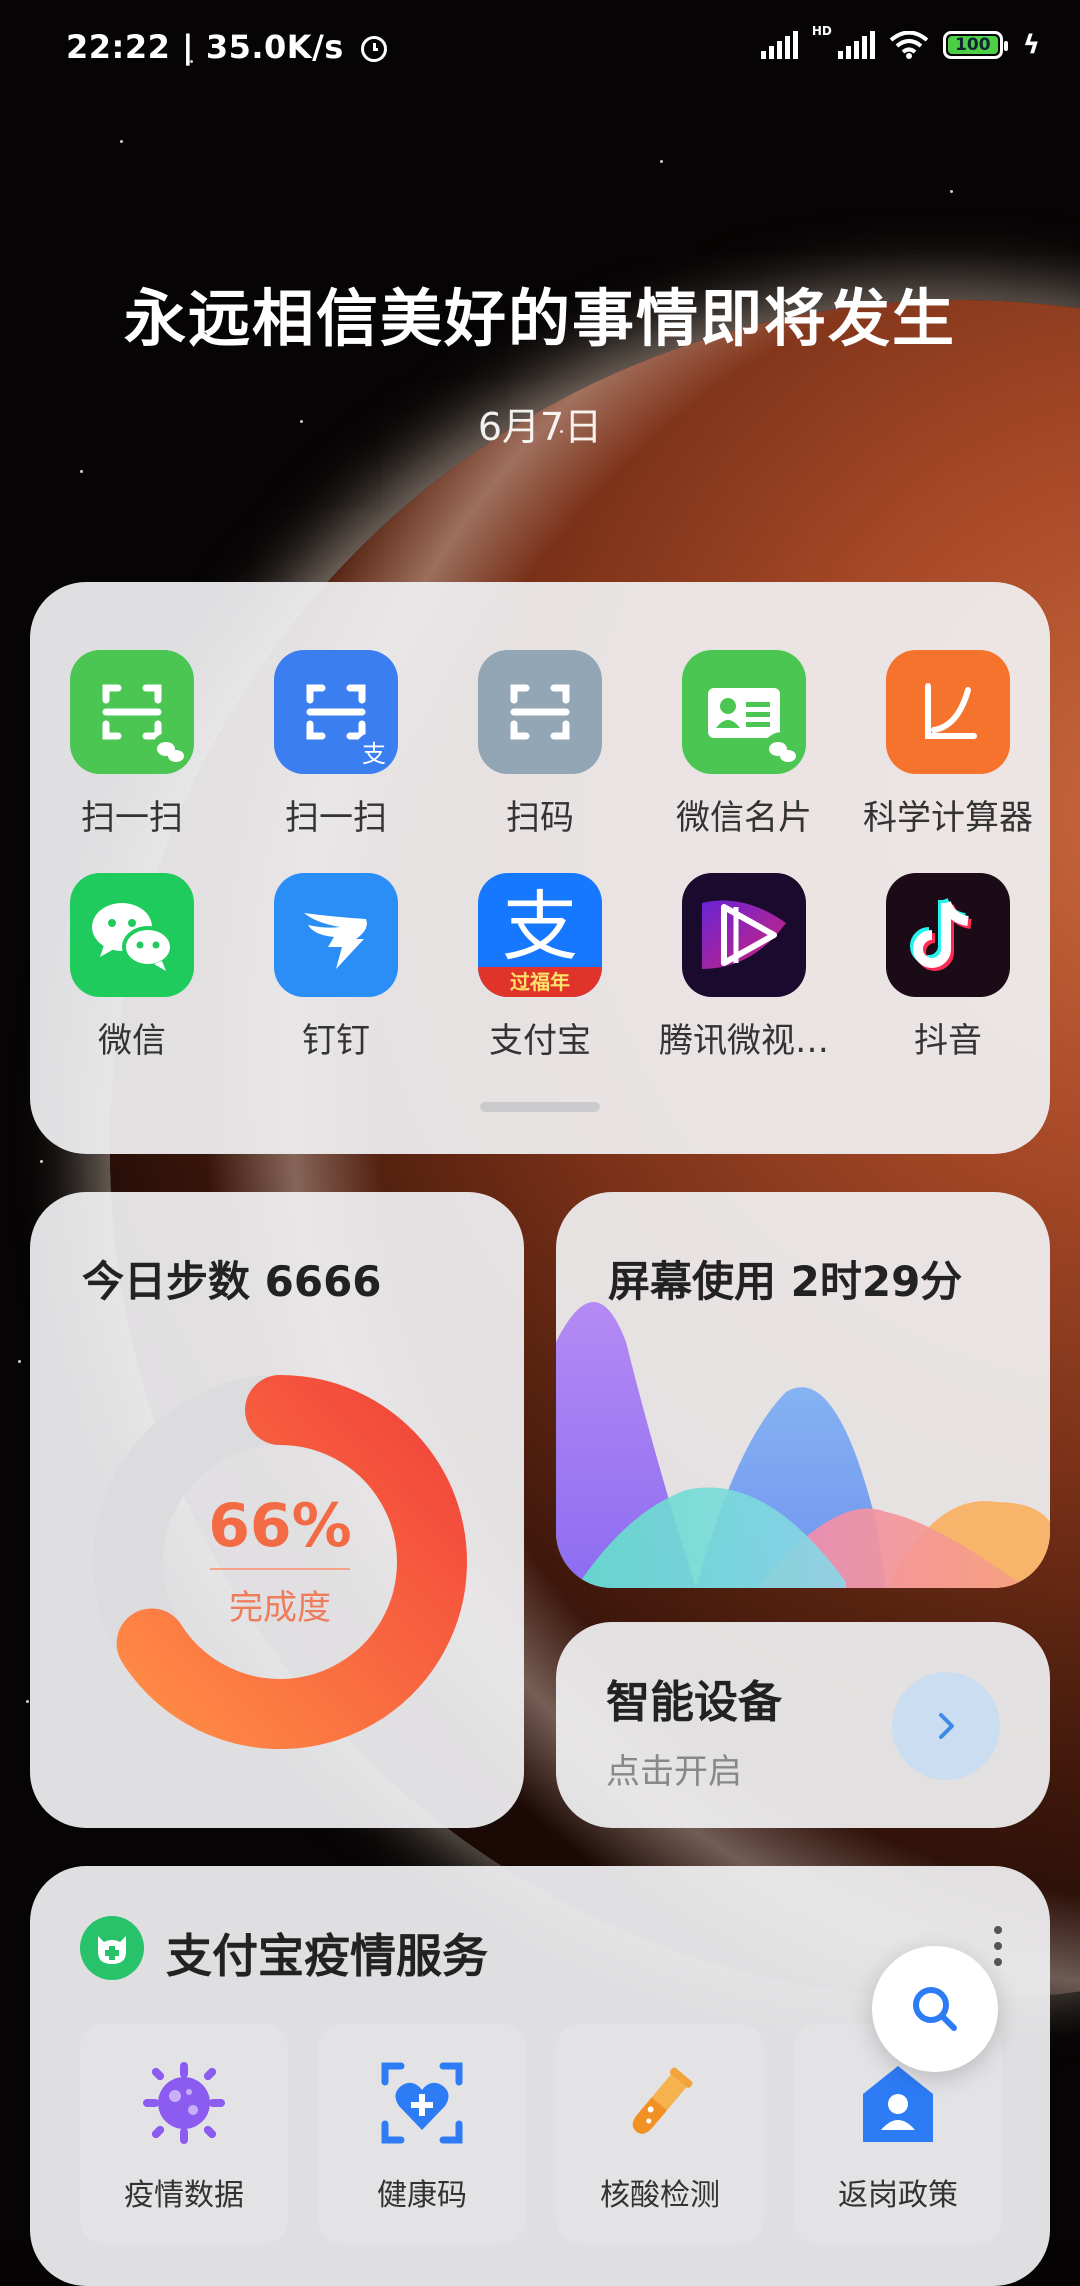  What do you see at coordinates (674, 1772) in the screenshot?
I see `smart-device-subtitle: 点击开启` at bounding box center [674, 1772].